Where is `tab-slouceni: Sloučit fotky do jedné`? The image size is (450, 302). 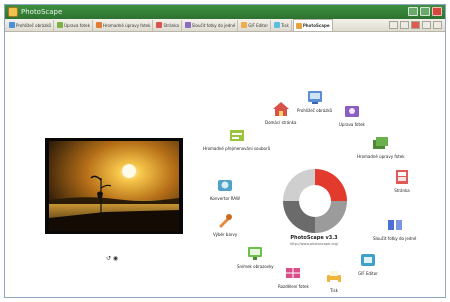
tab-slouceni: Sloučit fotky do jedné is located at coordinates (211, 25).